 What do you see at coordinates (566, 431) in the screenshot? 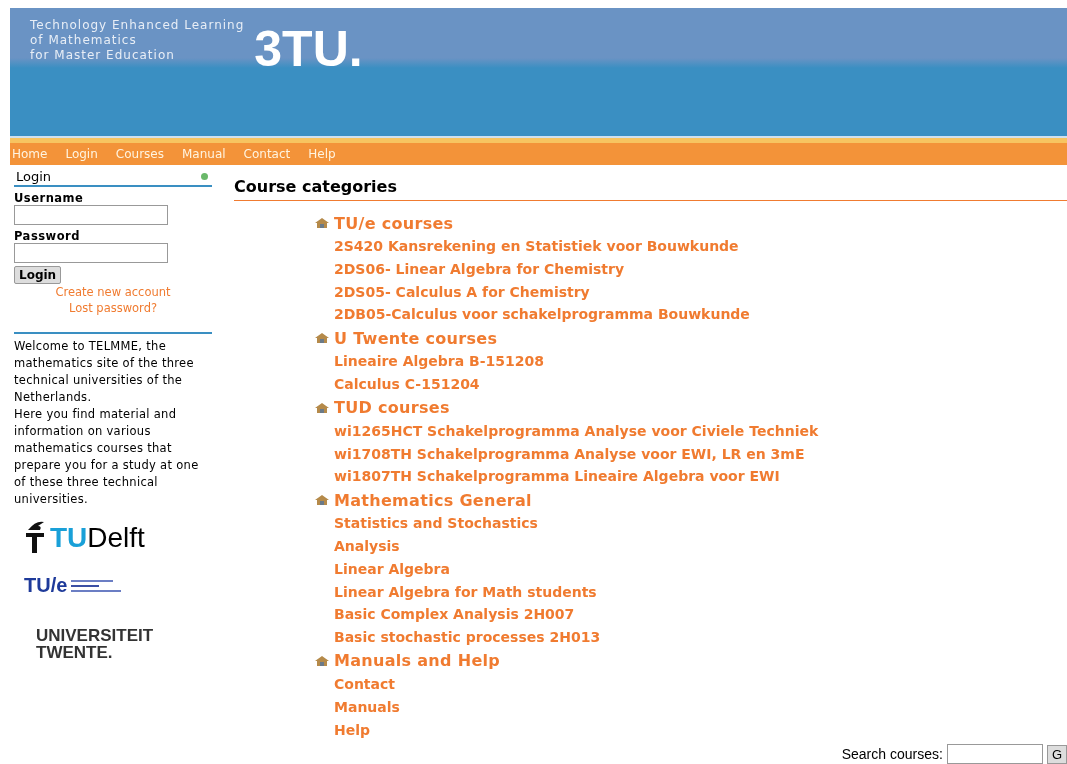
I see `course-link: wi1265HCT Schakelprogramma Analyse voor Civiele Techniek` at bounding box center [566, 431].